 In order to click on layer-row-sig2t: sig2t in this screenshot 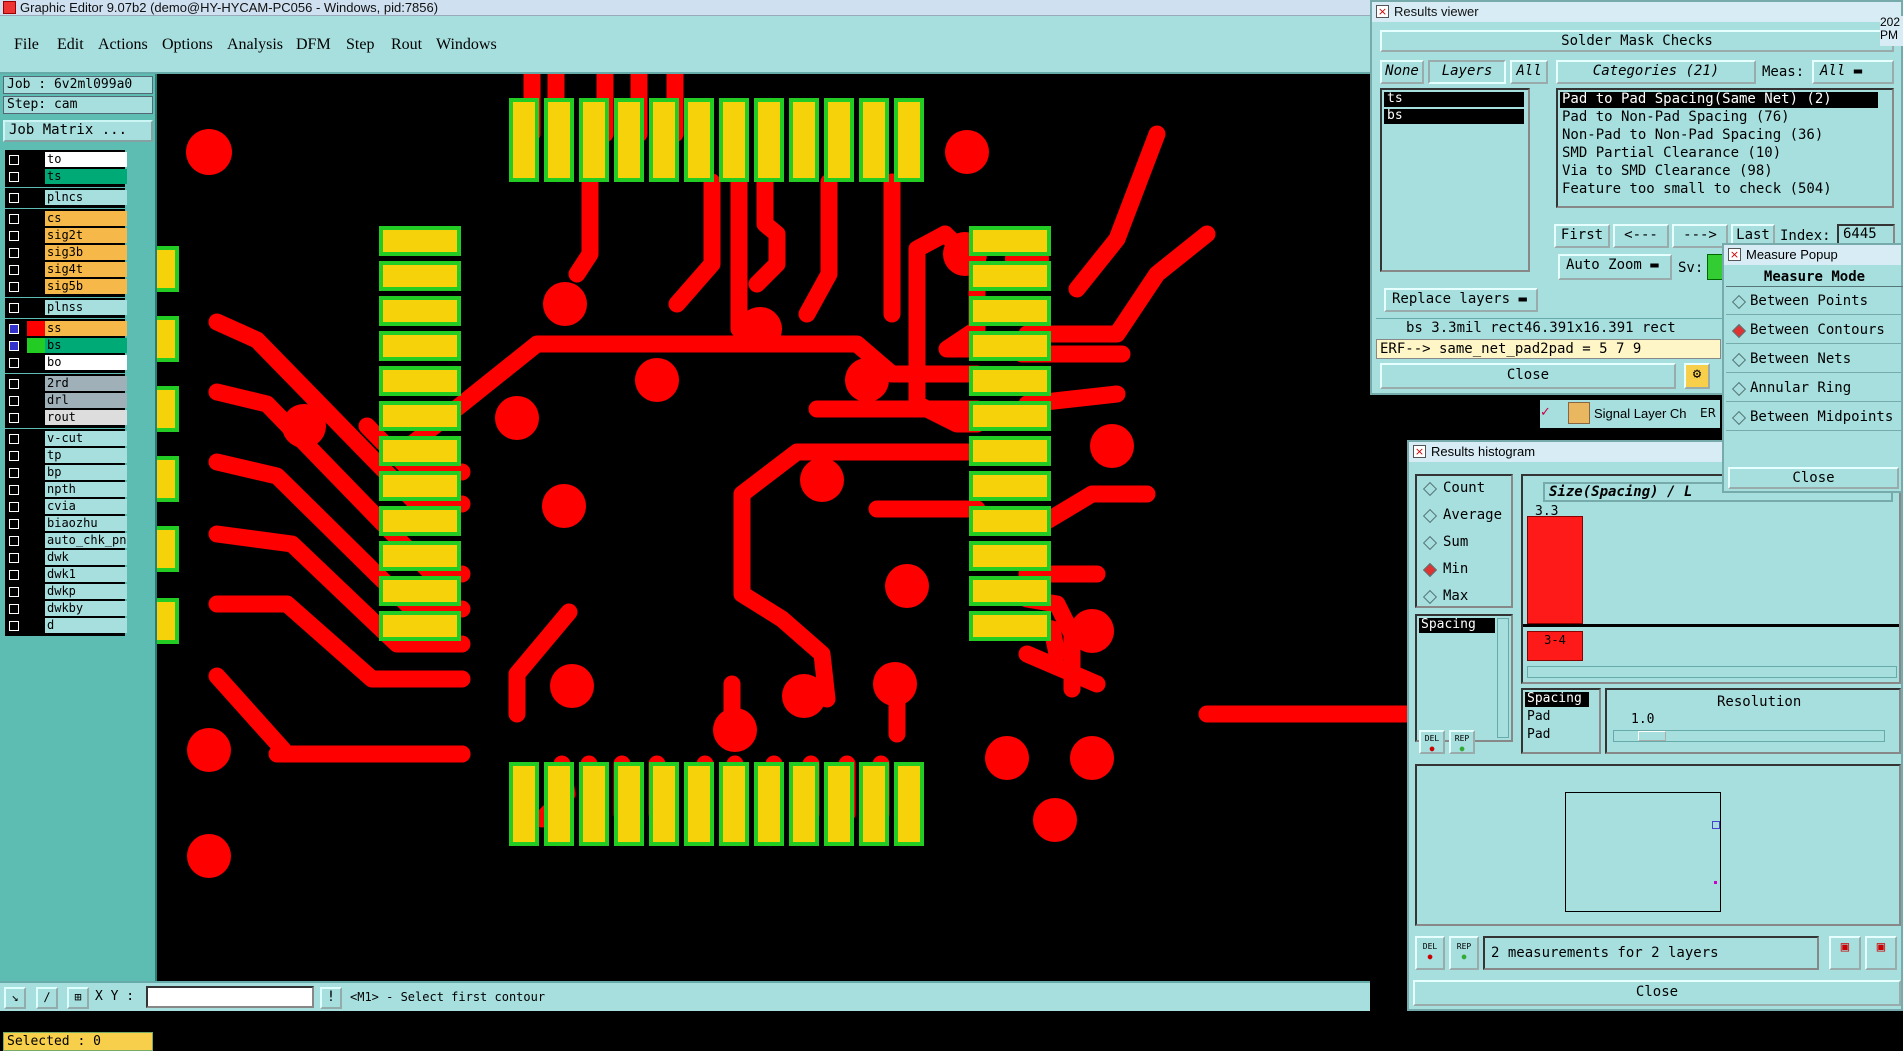, I will do `click(66, 236)`.